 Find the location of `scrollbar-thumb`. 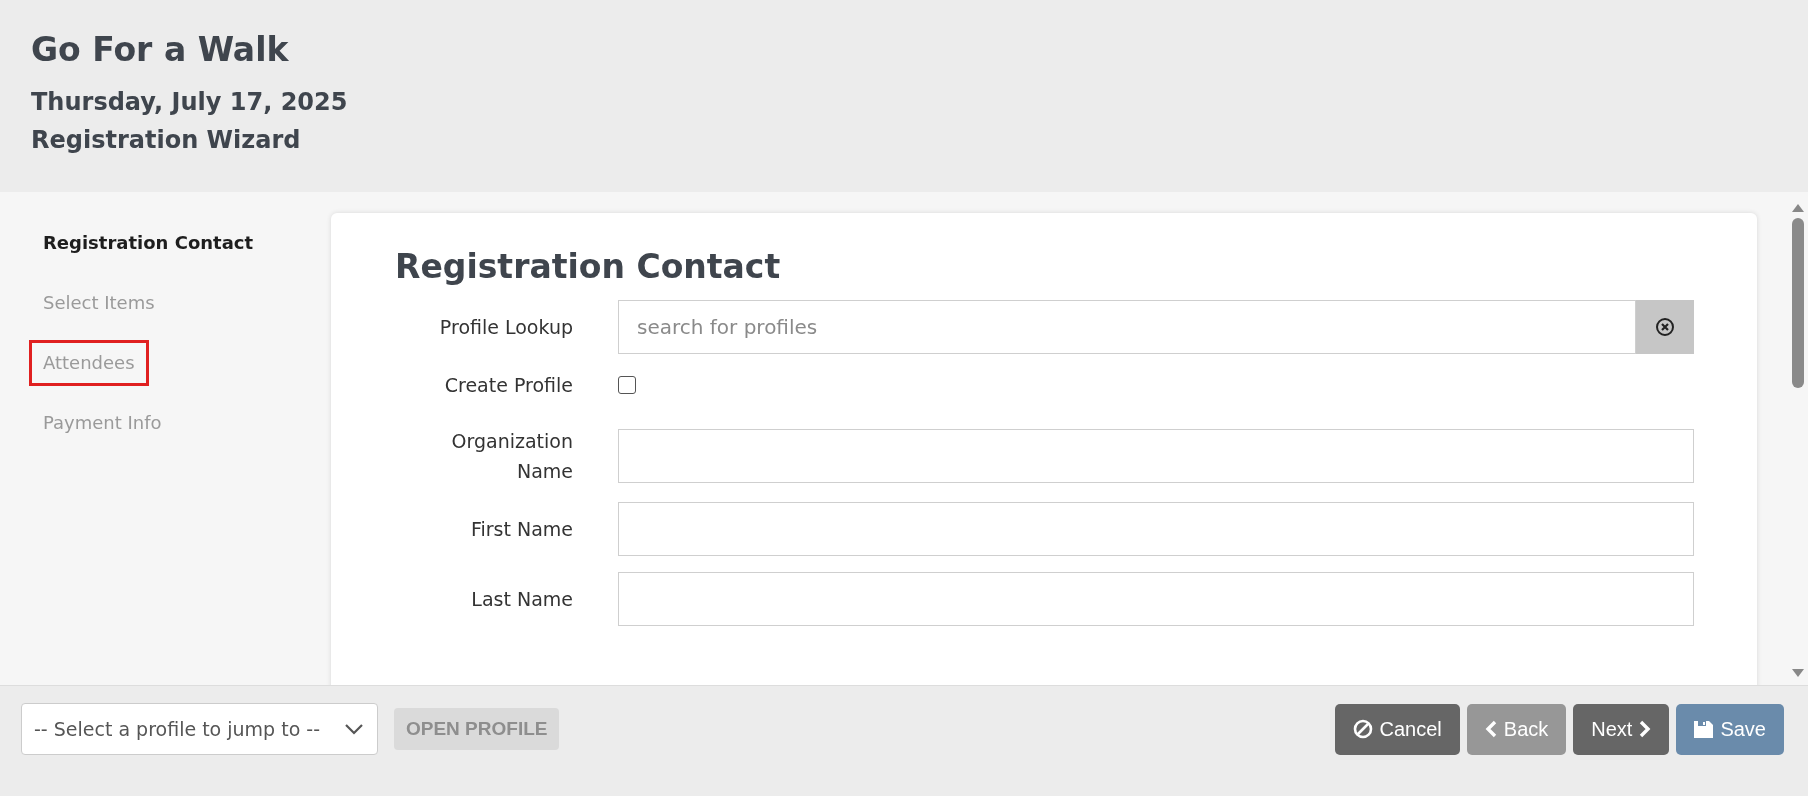

scrollbar-thumb is located at coordinates (1798, 303).